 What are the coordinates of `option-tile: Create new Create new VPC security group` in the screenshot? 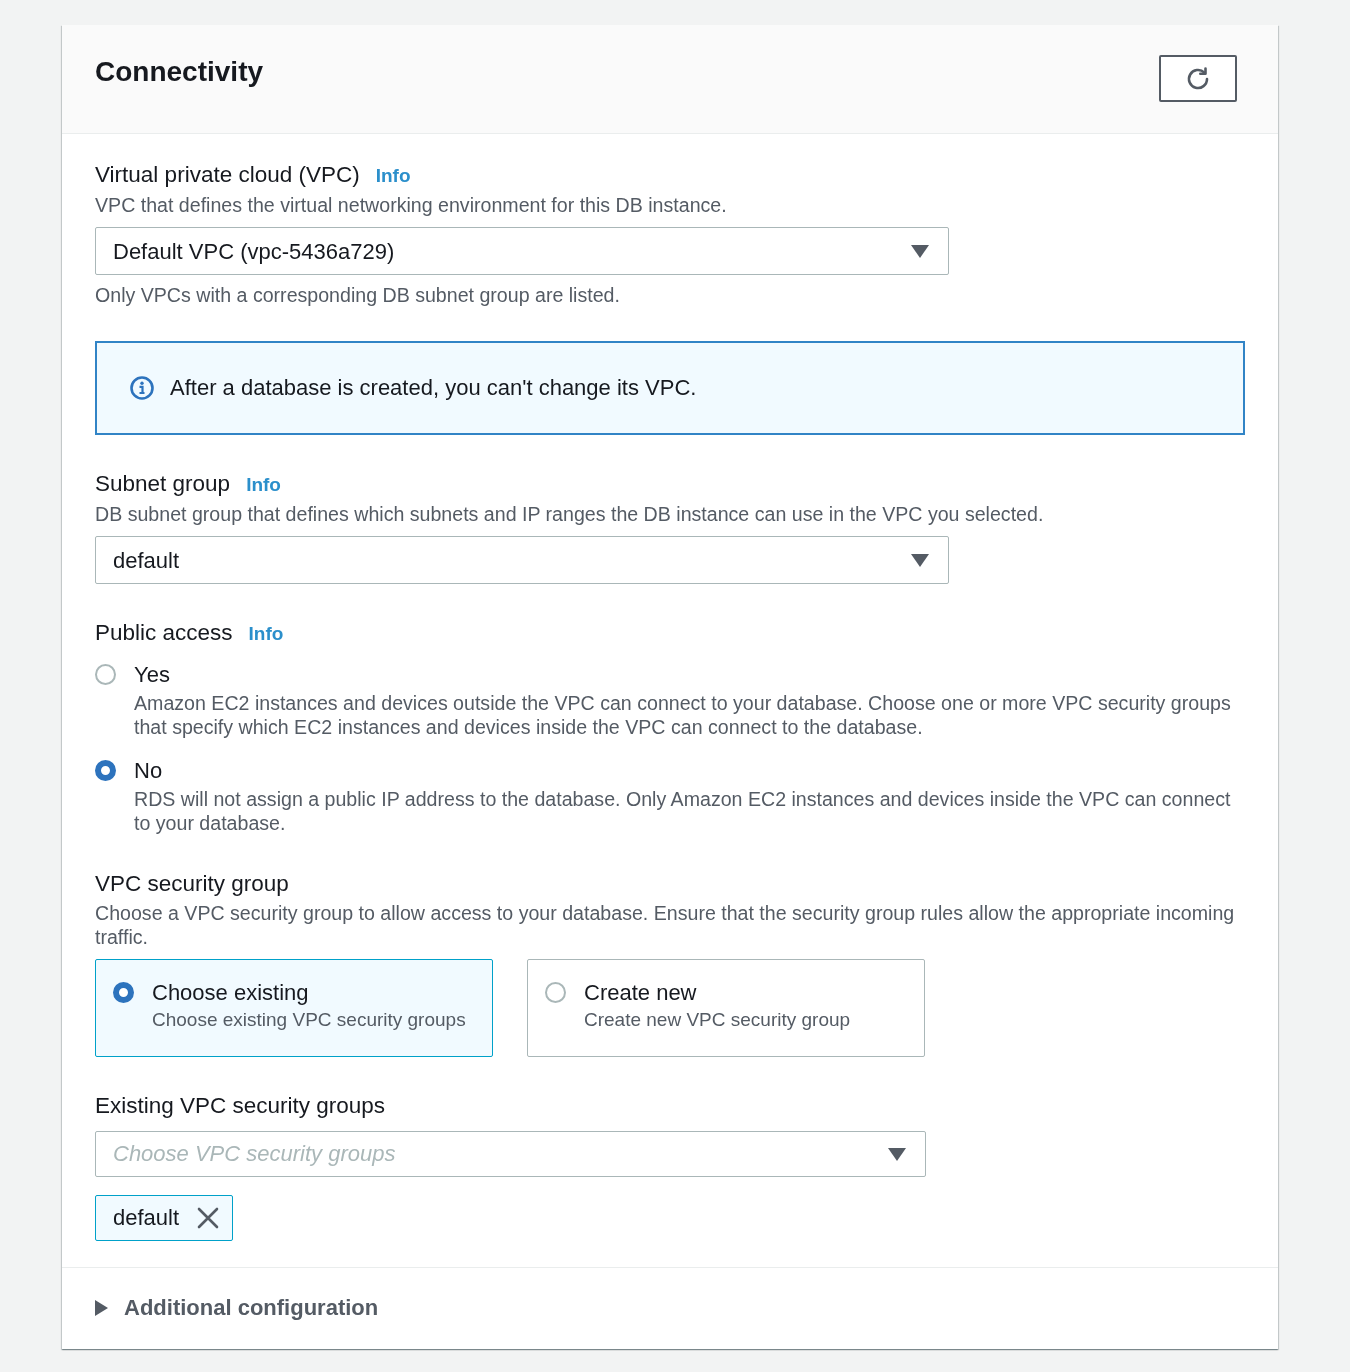 It's located at (726, 1008).